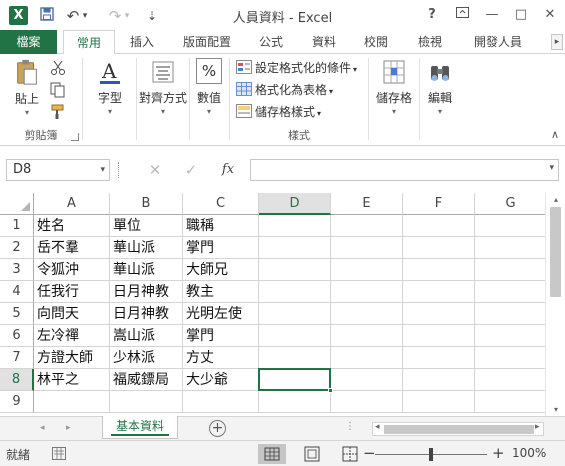 The width and height of the screenshot is (565, 466). Describe the element at coordinates (146, 248) in the screenshot. I see `cell-b2: 華山派` at that location.